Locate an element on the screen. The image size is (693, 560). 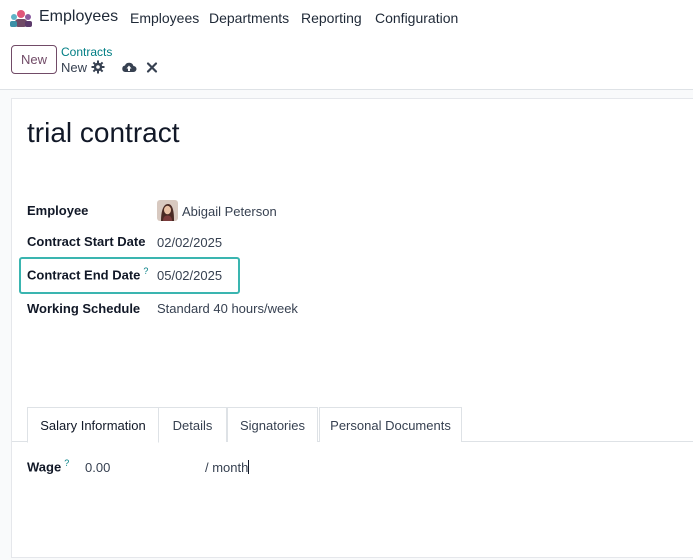
tab-salary-information: Salary Information is located at coordinates (93, 425).